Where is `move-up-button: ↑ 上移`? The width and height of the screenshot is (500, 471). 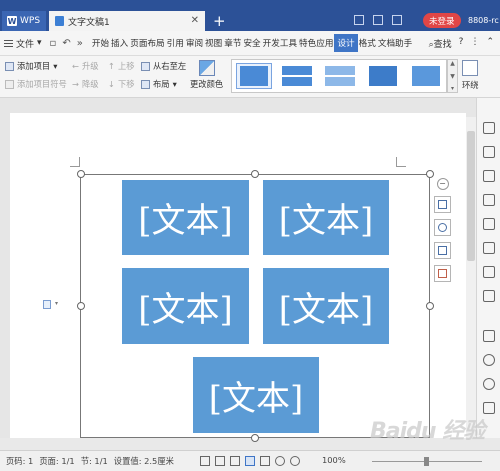 move-up-button: ↑ 上移 is located at coordinates (121, 66).